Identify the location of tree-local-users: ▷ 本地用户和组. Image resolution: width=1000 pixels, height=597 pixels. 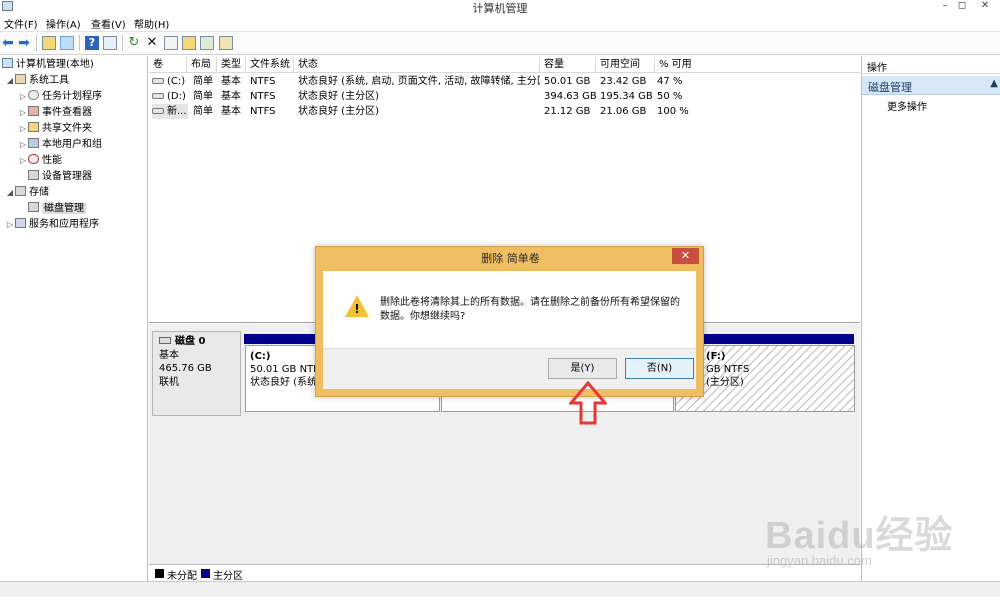
(60, 145).